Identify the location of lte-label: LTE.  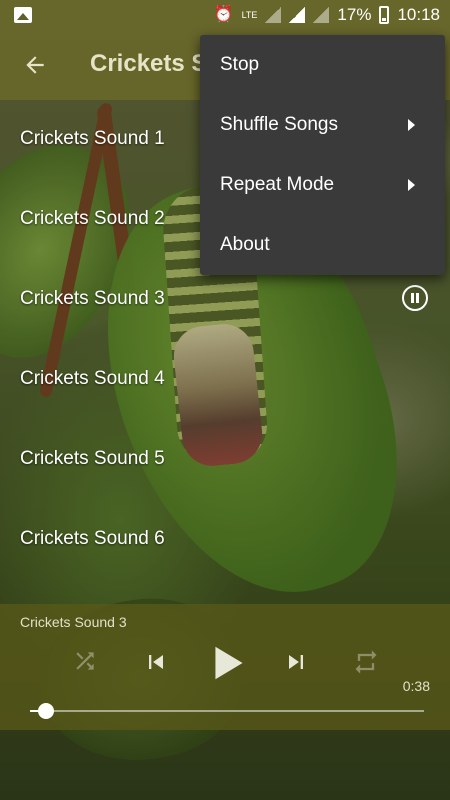
(249, 15).